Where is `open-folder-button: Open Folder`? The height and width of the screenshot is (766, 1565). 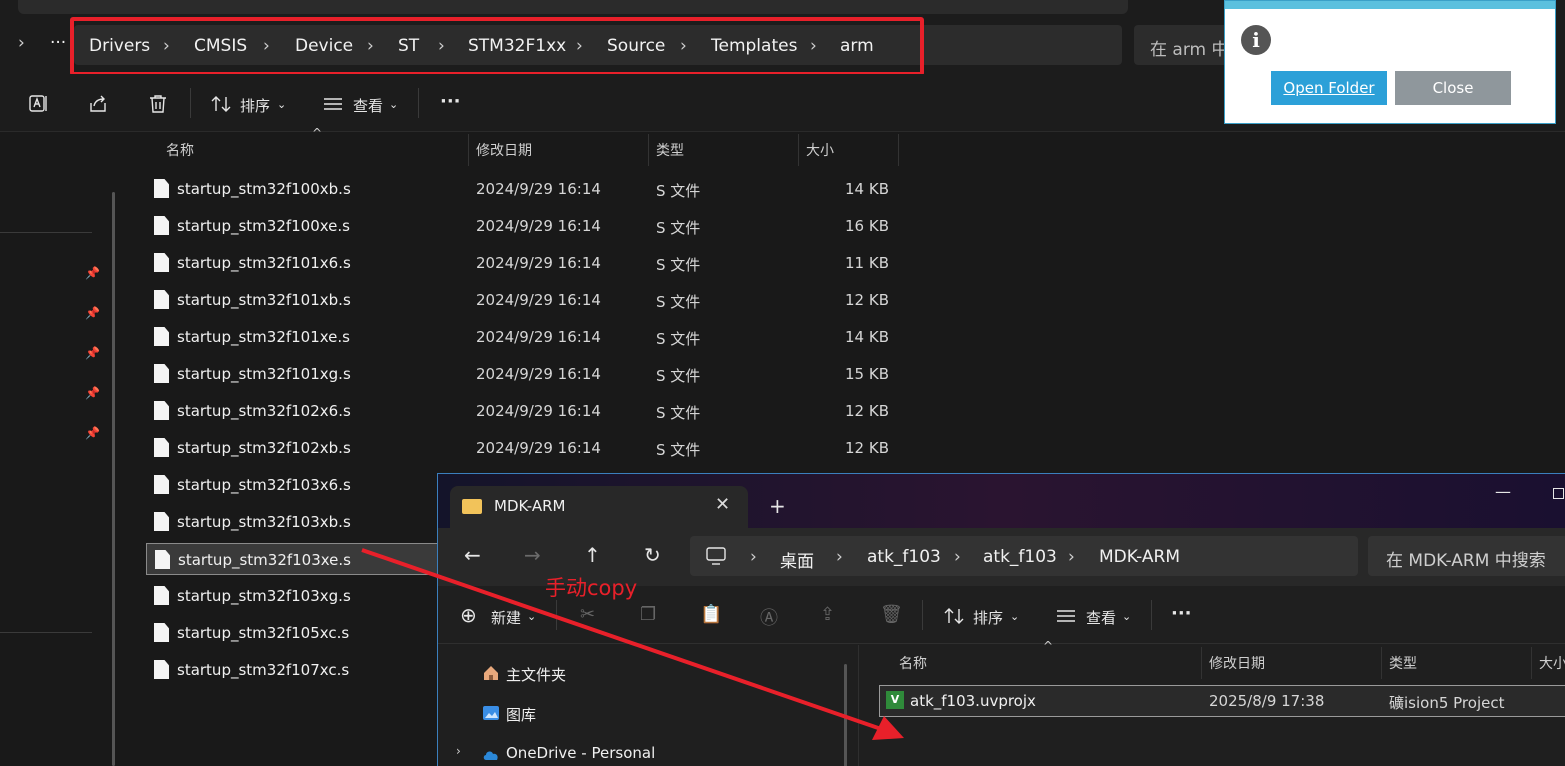
open-folder-button: Open Folder is located at coordinates (1329, 88).